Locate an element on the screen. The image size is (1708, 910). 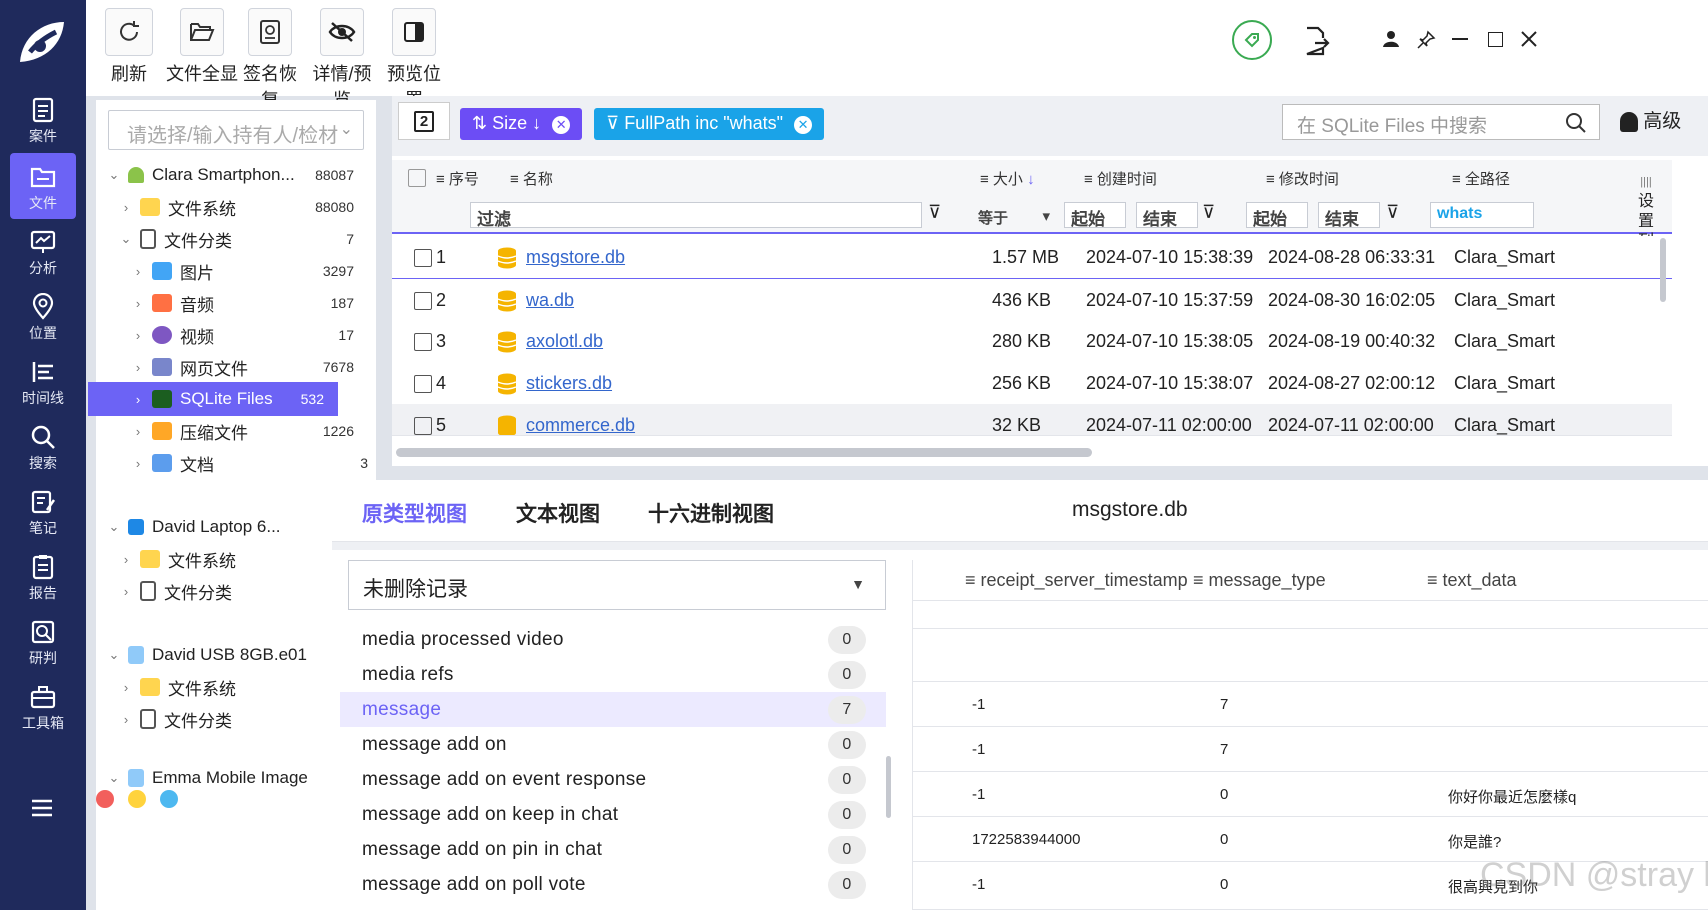
tree-node-video: › 视频 17 is located at coordinates (232, 335).